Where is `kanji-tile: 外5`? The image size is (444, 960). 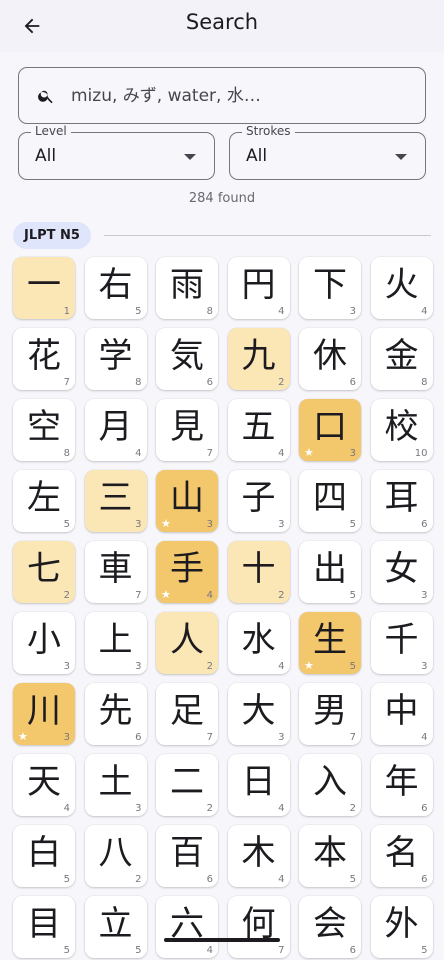
kanji-tile: 外5 is located at coordinates (401, 927).